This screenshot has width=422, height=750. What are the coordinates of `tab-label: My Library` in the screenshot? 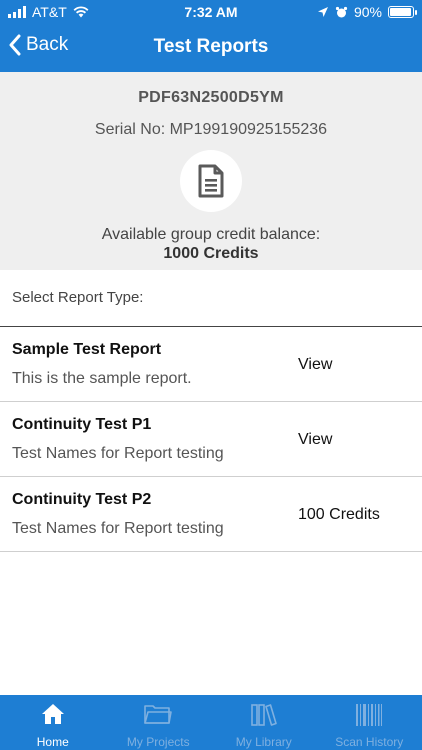 It's located at (263, 742).